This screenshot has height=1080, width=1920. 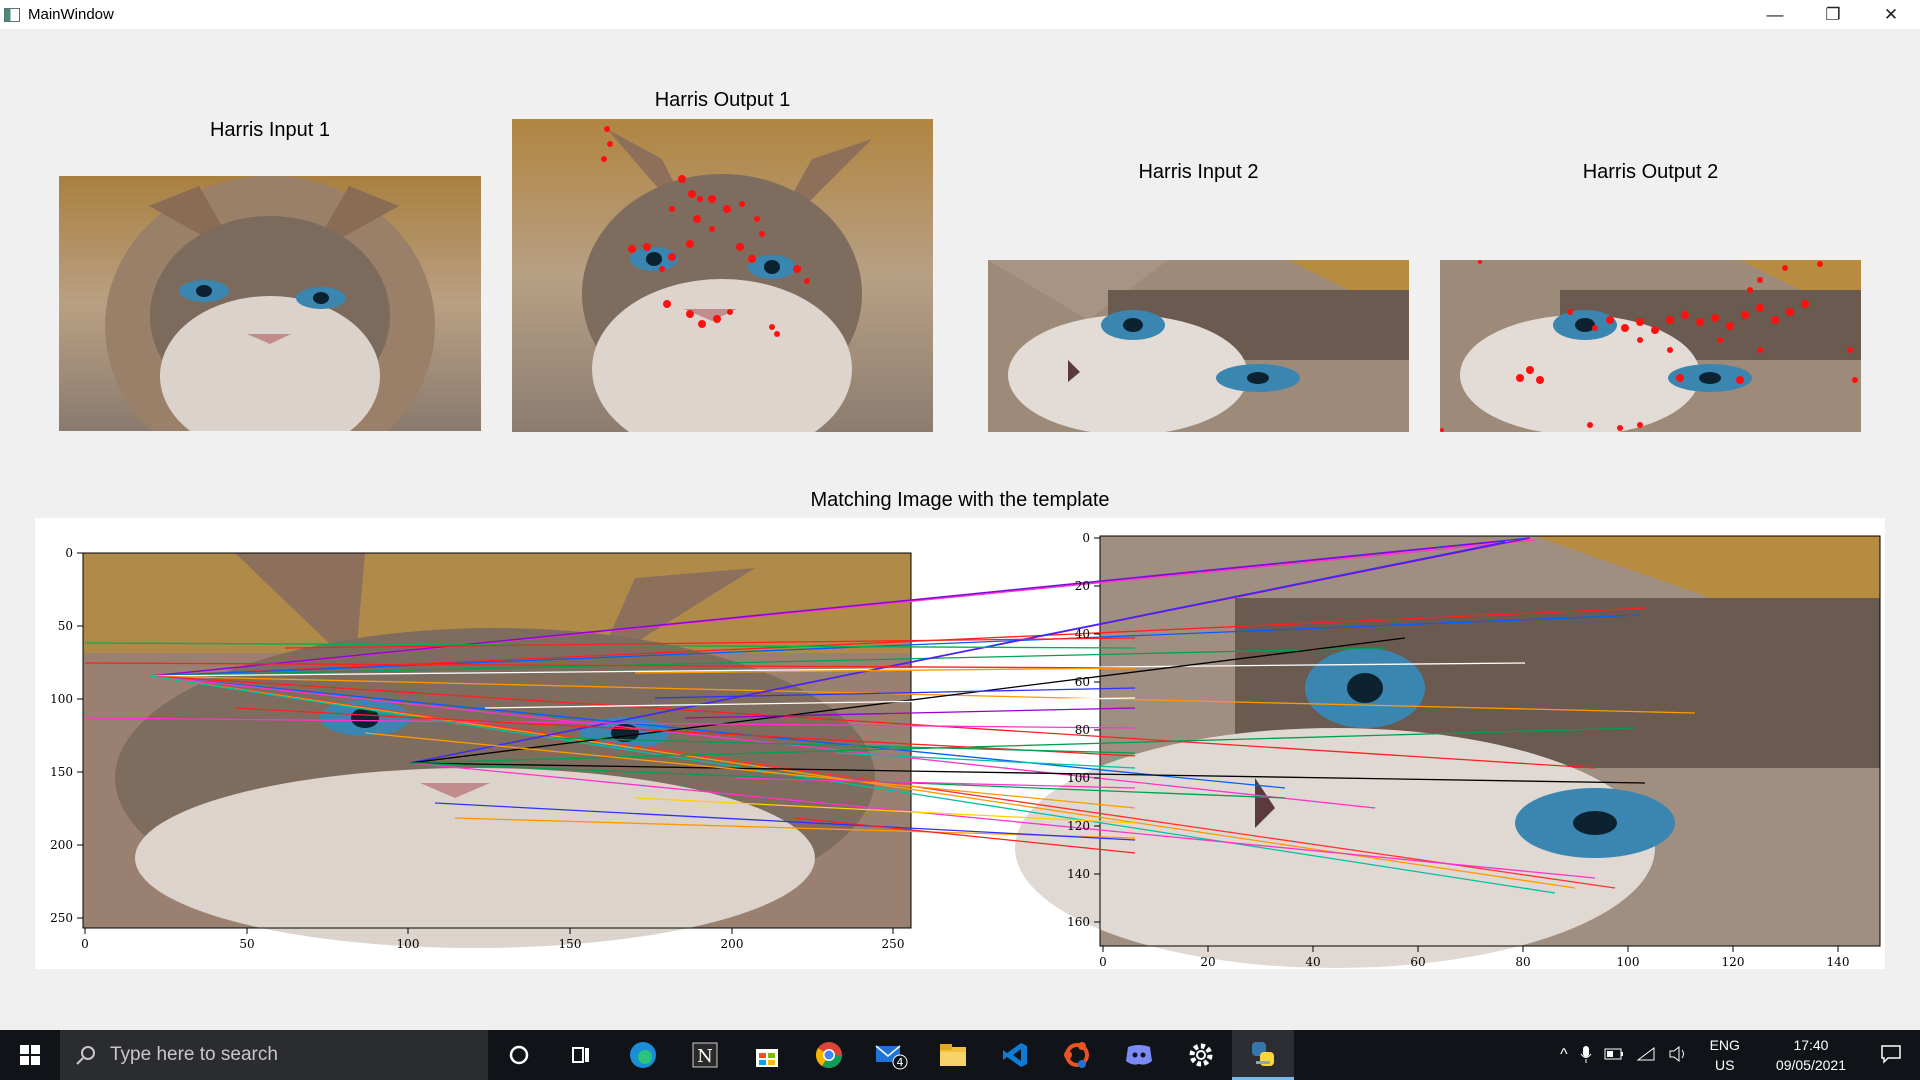 I want to click on mail-button: 4, so click(x=891, y=1055).